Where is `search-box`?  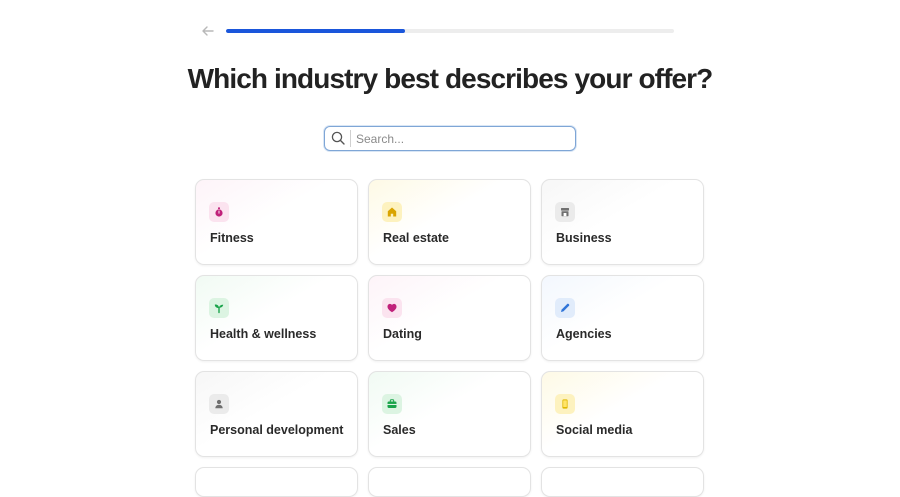 search-box is located at coordinates (450, 138).